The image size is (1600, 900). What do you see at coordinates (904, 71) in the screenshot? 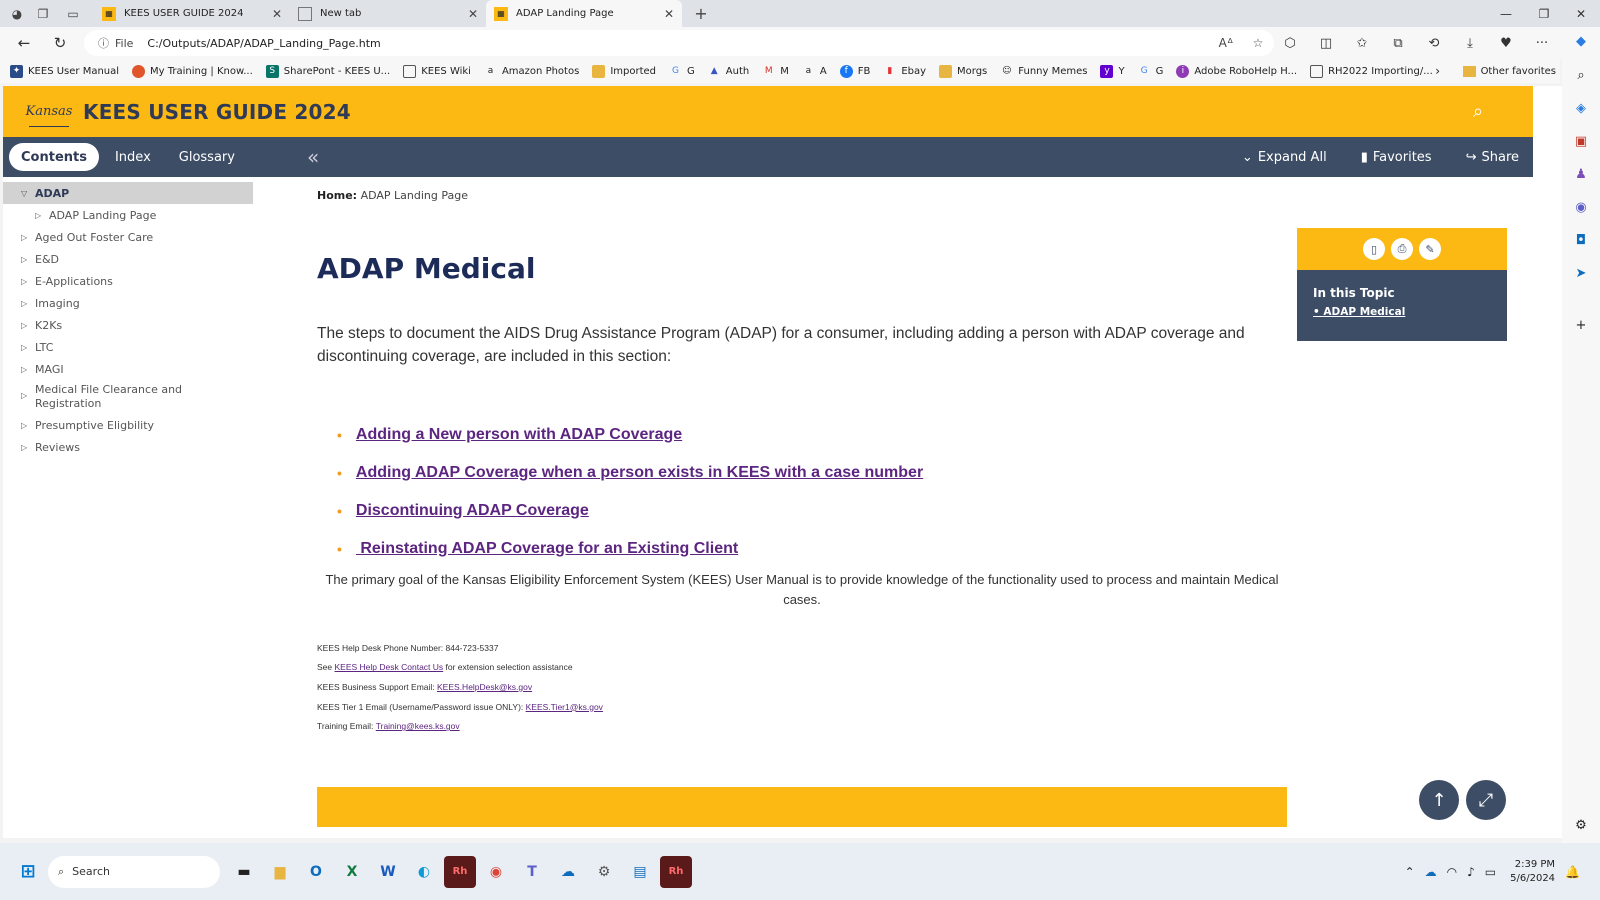
I see `favorite-item: ▮ Ebay` at bounding box center [904, 71].